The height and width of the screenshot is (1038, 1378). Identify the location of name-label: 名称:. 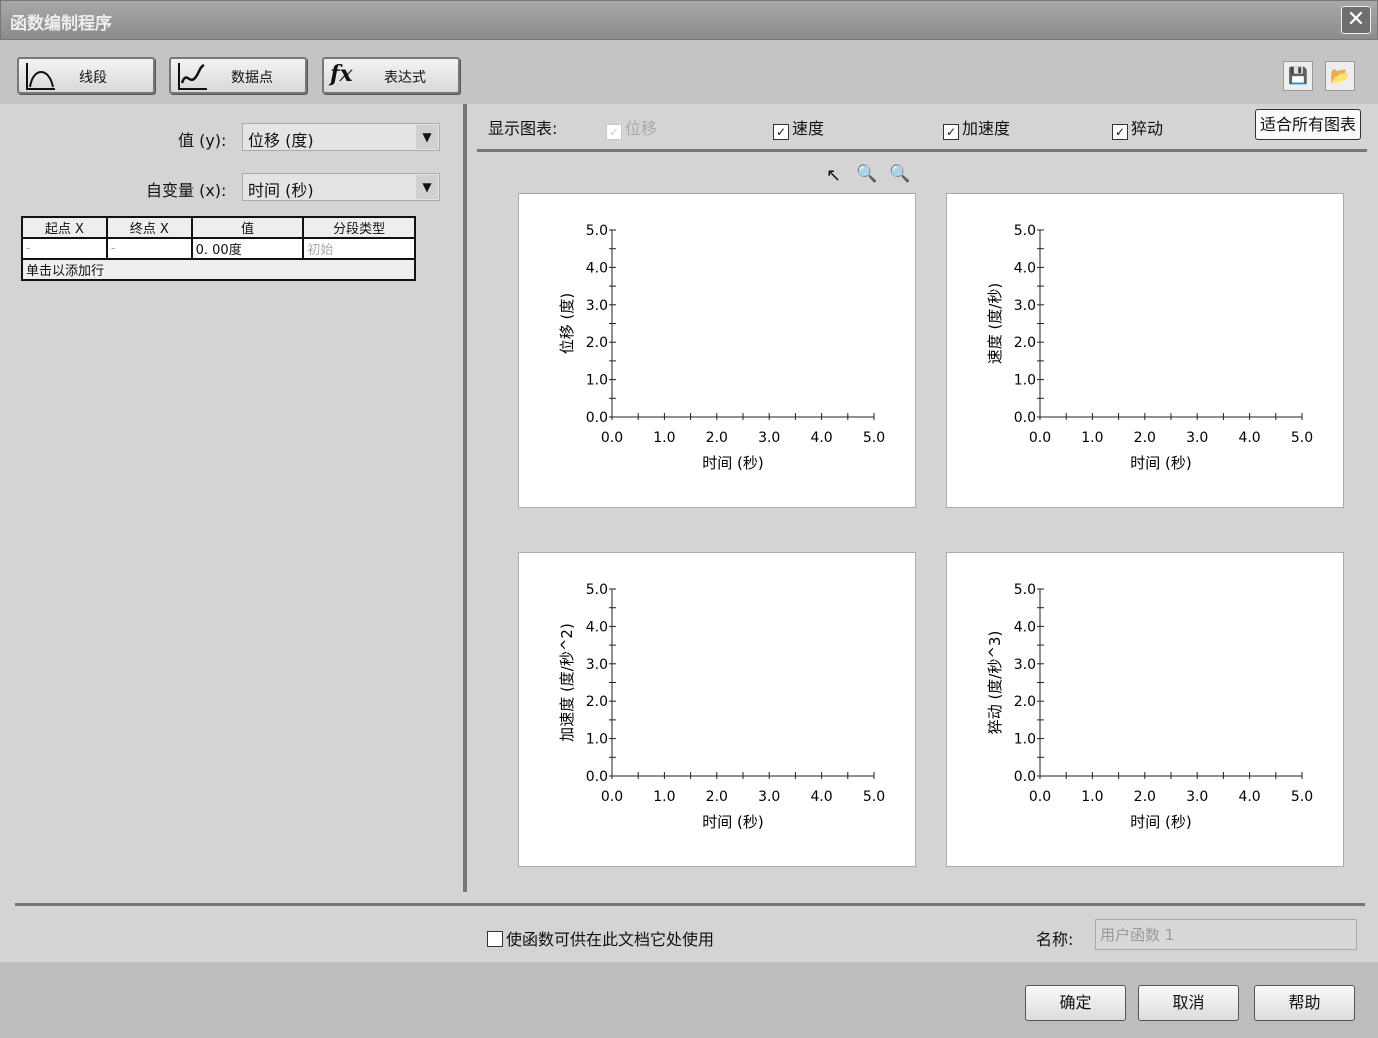
(1055, 939).